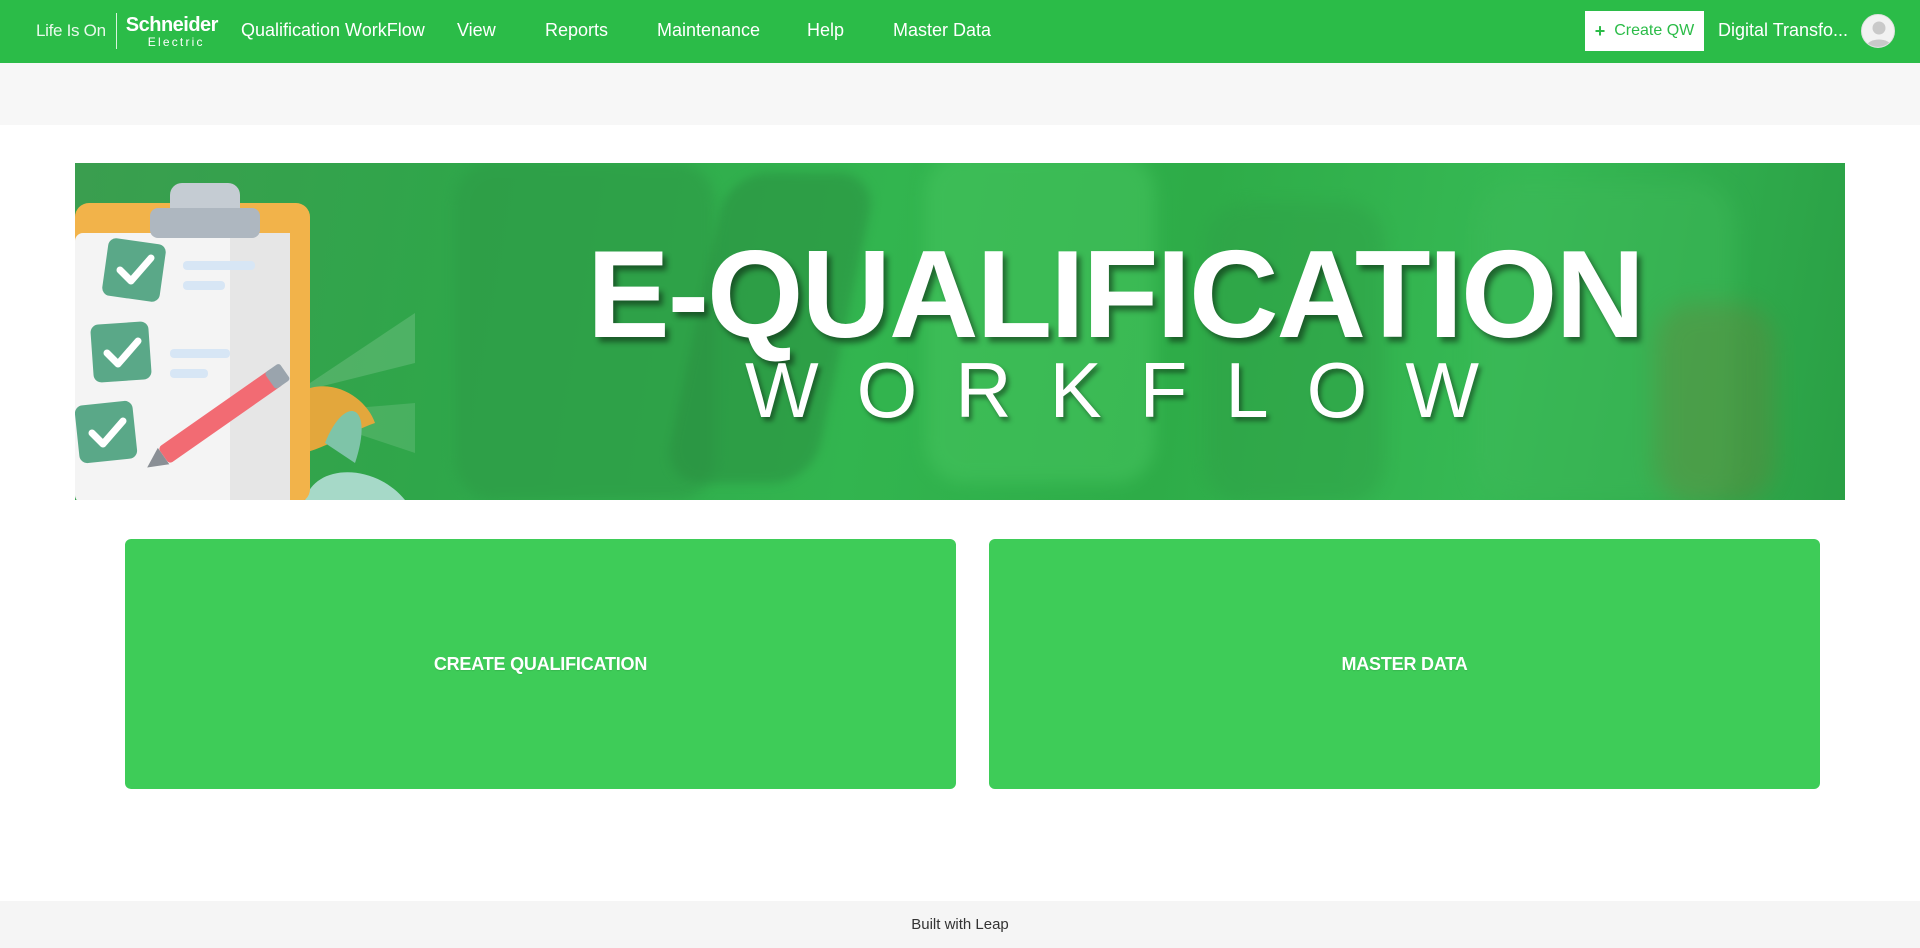 This screenshot has width=1920, height=948. I want to click on sub-header-bar, so click(960, 94).